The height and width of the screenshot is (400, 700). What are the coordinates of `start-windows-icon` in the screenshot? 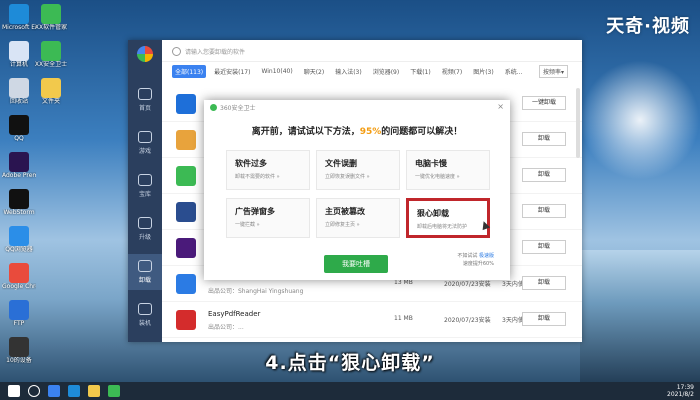 It's located at (14, 391).